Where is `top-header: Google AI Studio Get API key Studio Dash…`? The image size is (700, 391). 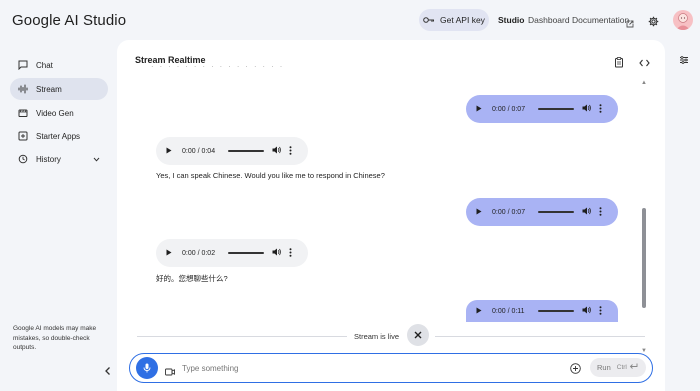
top-header: Google AI Studio Get API key Studio Dash… is located at coordinates (350, 20).